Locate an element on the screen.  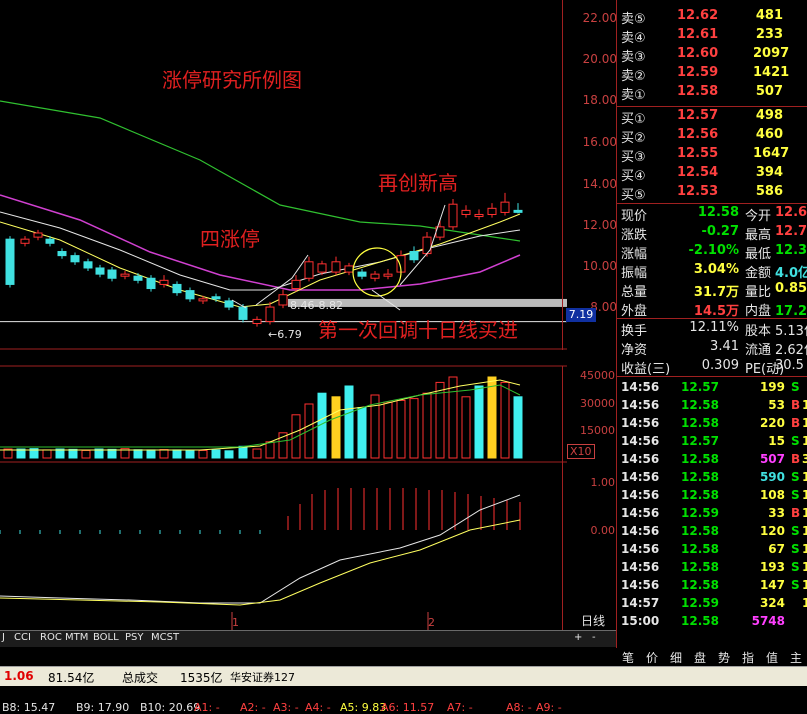
buy-order-row: 买⑤ 12.53 586 is located at coordinates (712, 193).